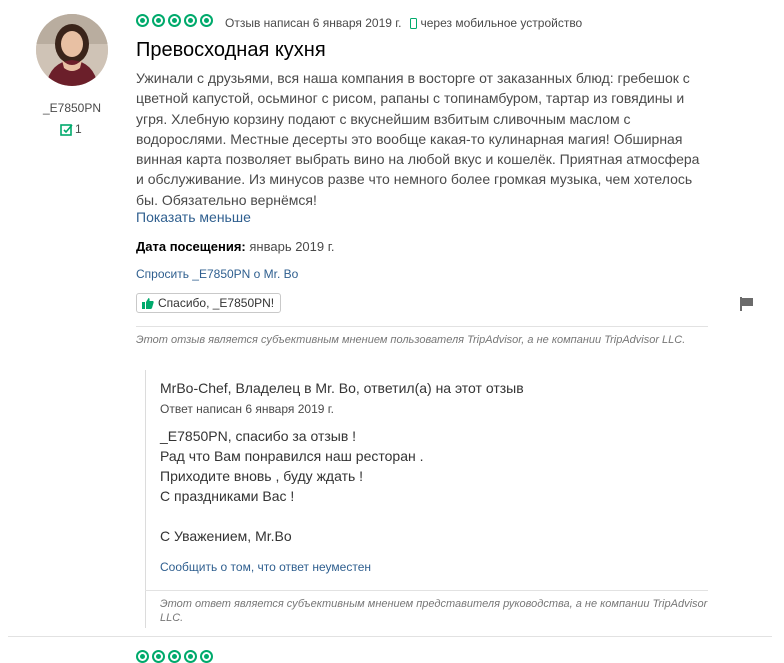 The width and height of the screenshot is (784, 663). I want to click on contributions-value: 1, so click(78, 129).